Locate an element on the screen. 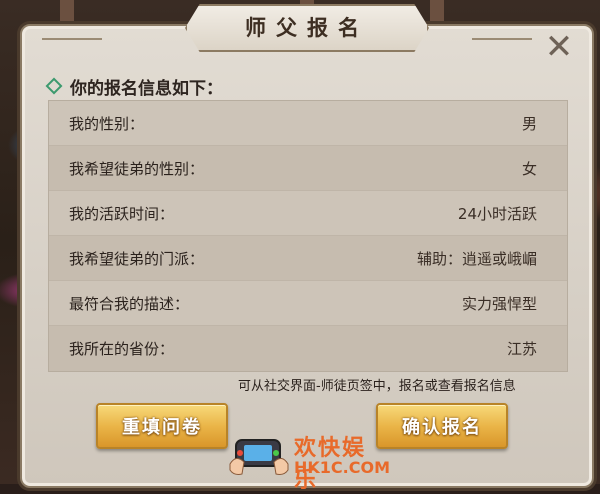 The height and width of the screenshot is (494, 600). row-label: 我希望徒弟的性别： is located at coordinates (137, 168).